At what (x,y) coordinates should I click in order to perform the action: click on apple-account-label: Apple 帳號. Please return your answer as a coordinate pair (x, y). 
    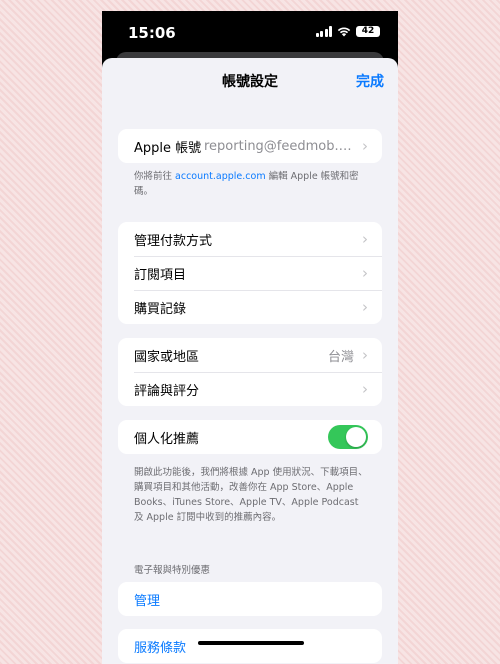
    Looking at the image, I should click on (168, 148).